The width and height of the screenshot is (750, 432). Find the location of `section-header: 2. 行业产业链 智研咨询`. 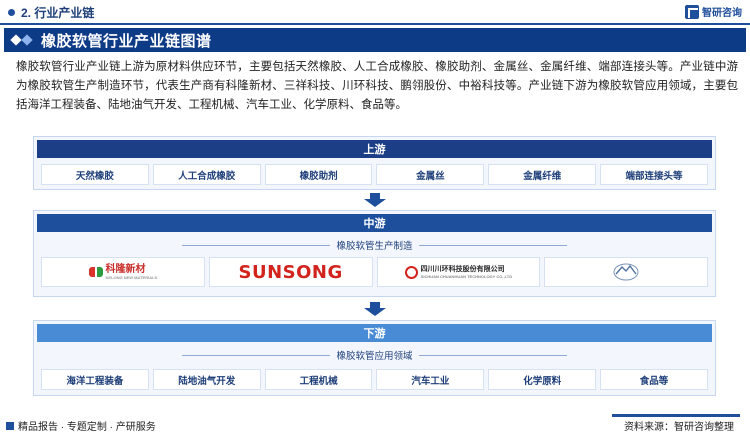

section-header: 2. 行业产业链 智研咨询 is located at coordinates (375, 12).